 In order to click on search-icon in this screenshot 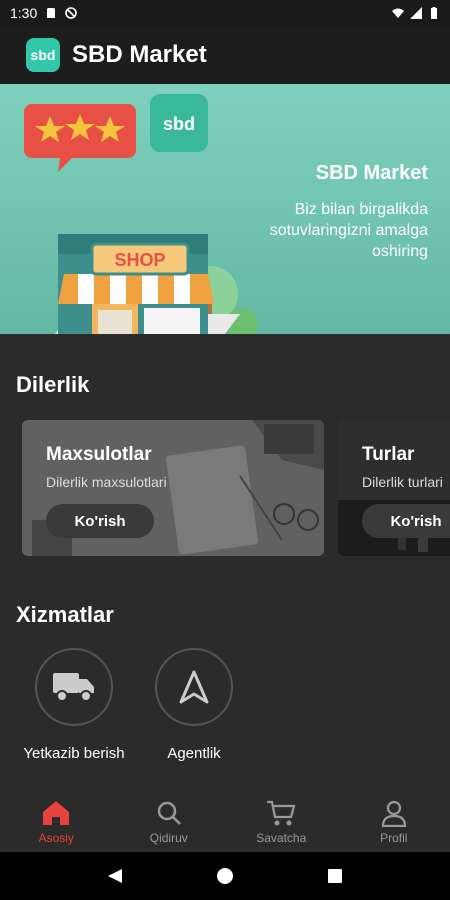, I will do `click(169, 813)`.